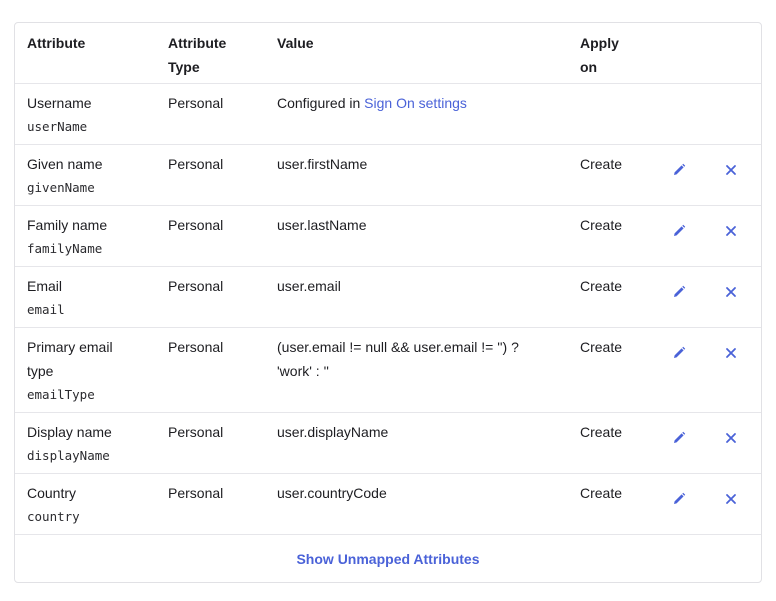  What do you see at coordinates (56, 43) in the screenshot?
I see `header-attribute: Attribute` at bounding box center [56, 43].